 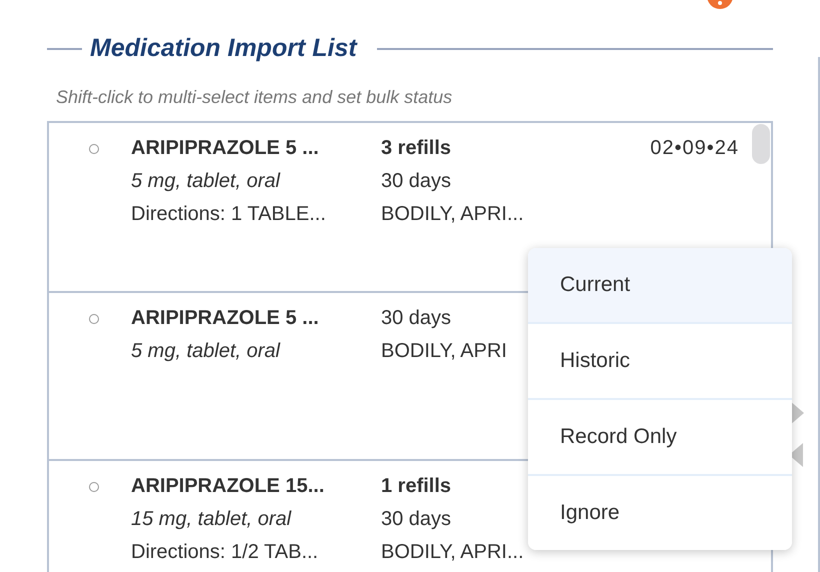 What do you see at coordinates (660, 438) in the screenshot?
I see `menu-item: Record Only` at bounding box center [660, 438].